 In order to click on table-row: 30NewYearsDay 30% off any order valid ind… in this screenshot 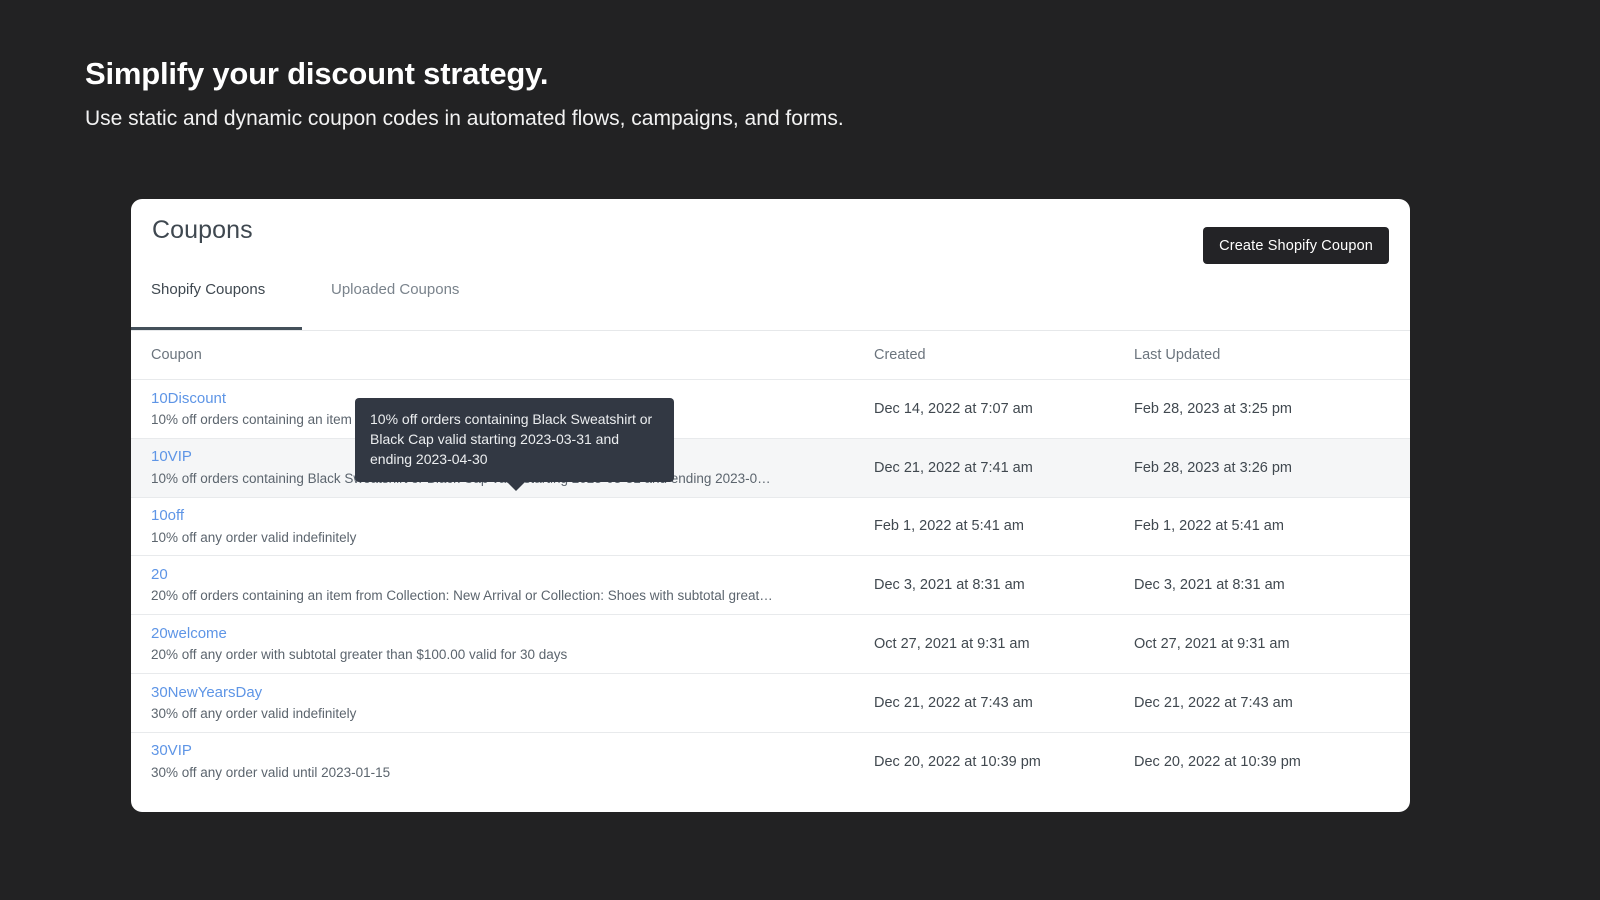, I will do `click(770, 702)`.